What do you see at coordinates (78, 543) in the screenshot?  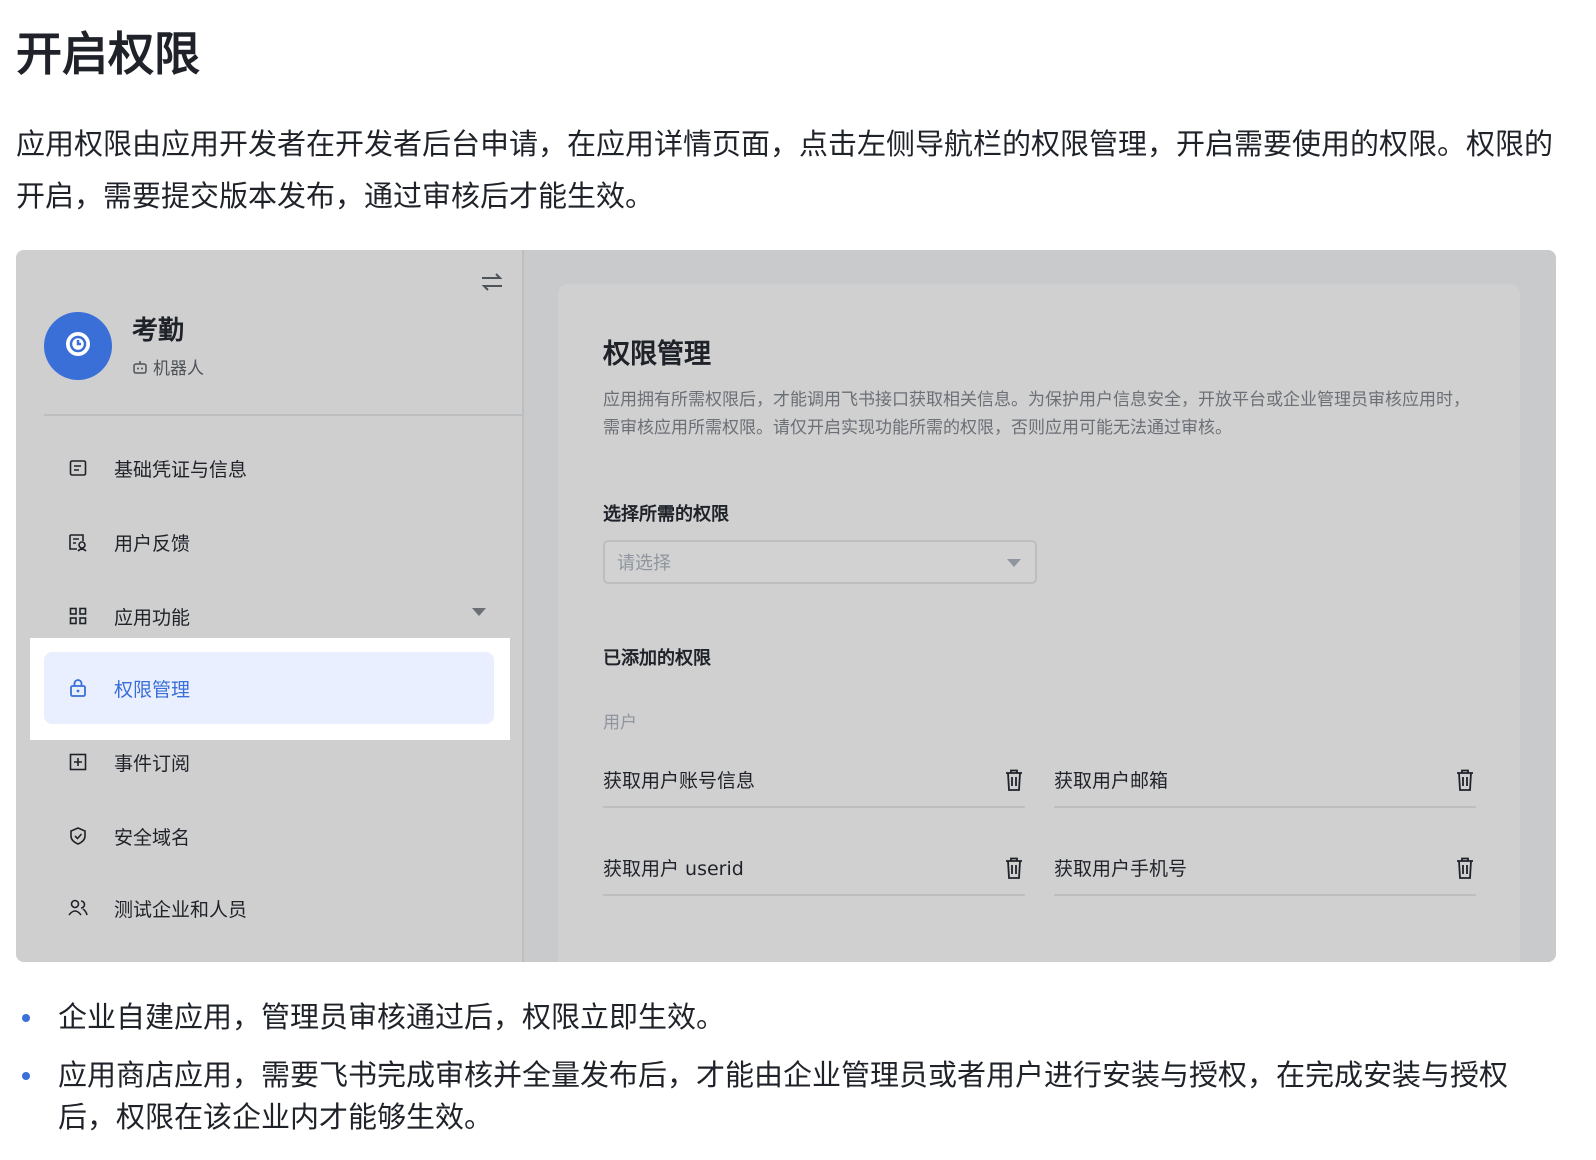 I see `feedback-icon` at bounding box center [78, 543].